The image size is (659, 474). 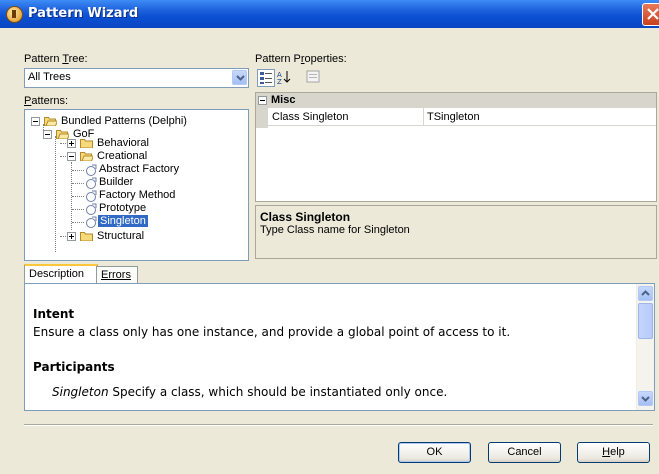 What do you see at coordinates (455, 78) in the screenshot?
I see `properties-toolbar: AZ` at bounding box center [455, 78].